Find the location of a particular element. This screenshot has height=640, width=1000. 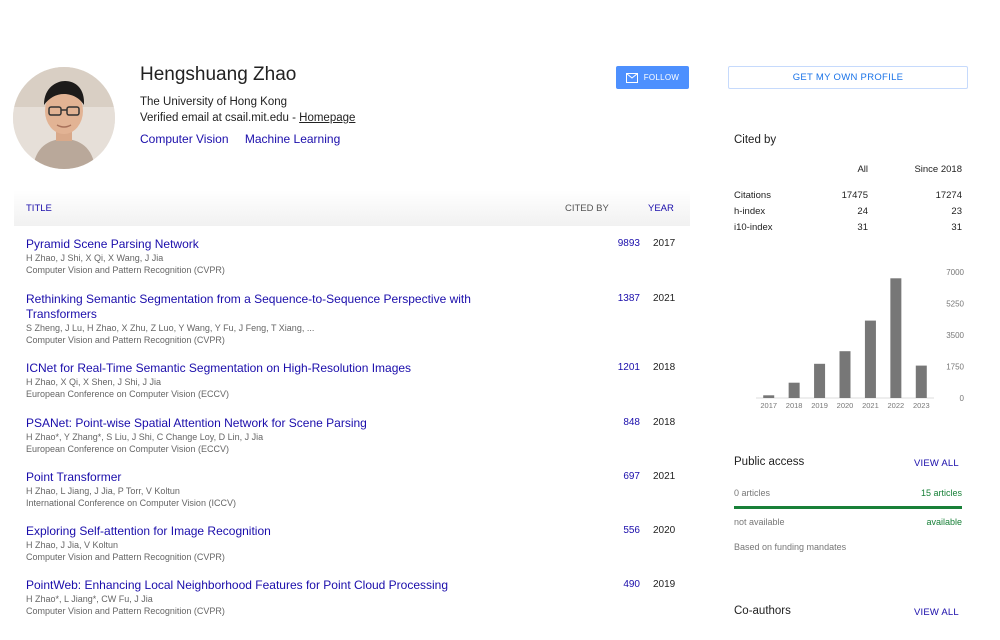

article-title: Point Transformer is located at coordinates (271, 477).